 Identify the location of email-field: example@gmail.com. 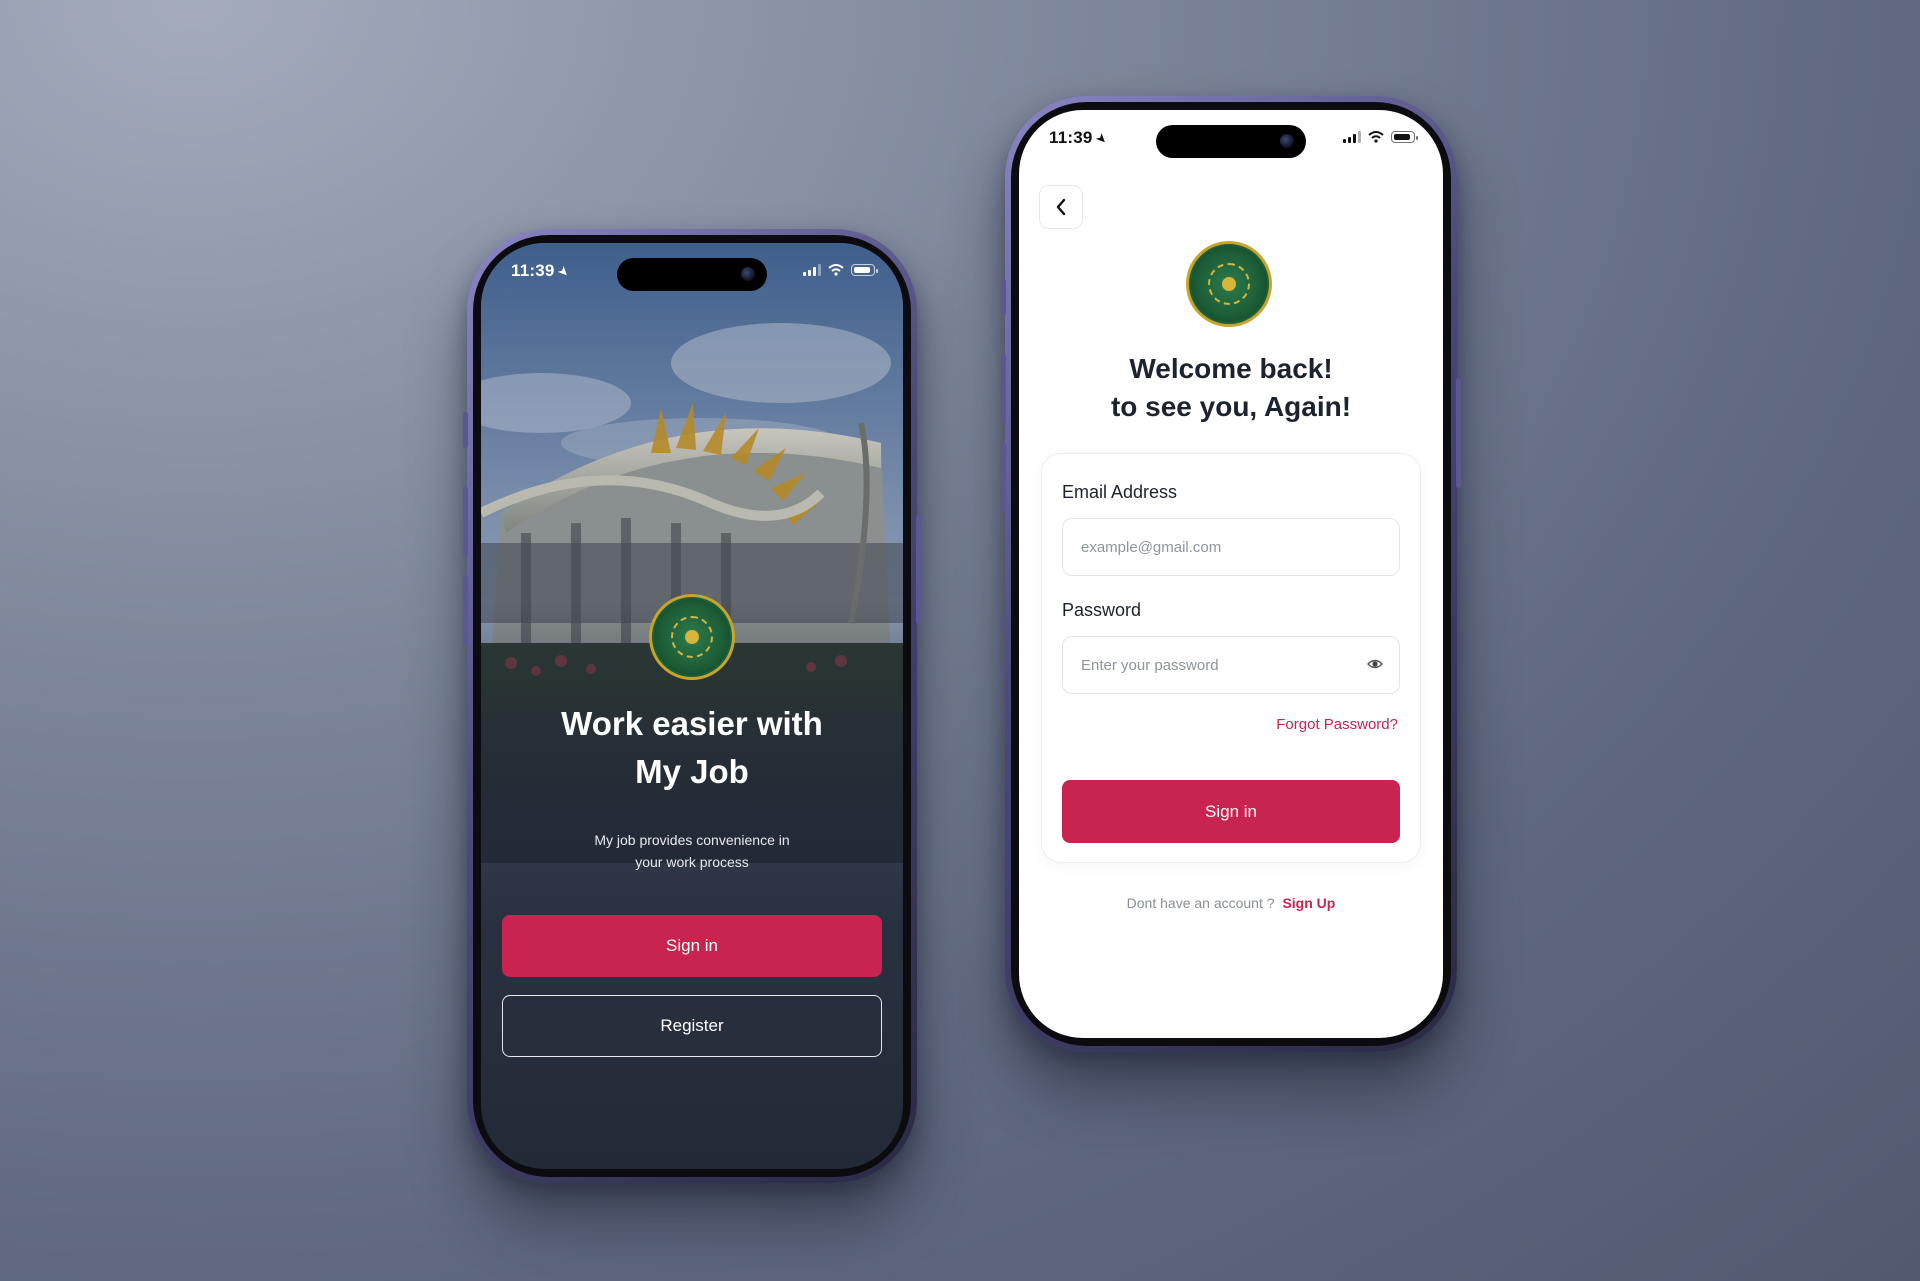
(1231, 547).